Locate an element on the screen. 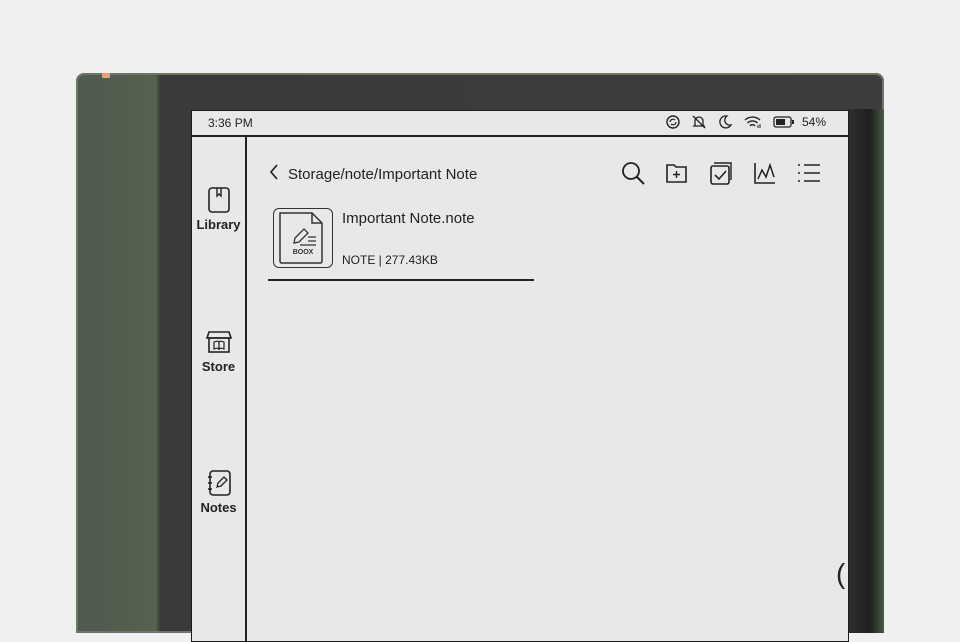  new-folder-button is located at coordinates (677, 173).